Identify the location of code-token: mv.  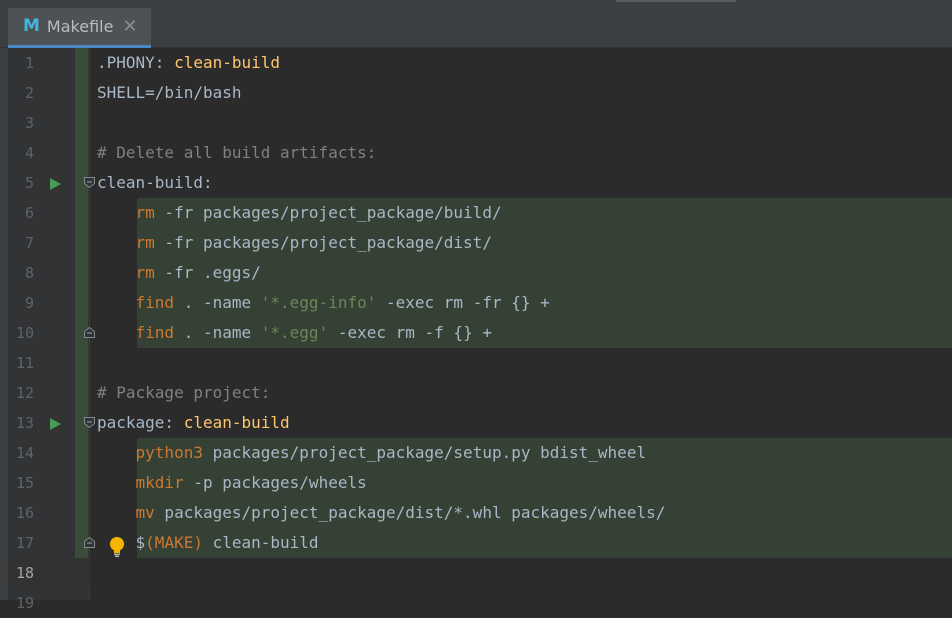
(145, 512).